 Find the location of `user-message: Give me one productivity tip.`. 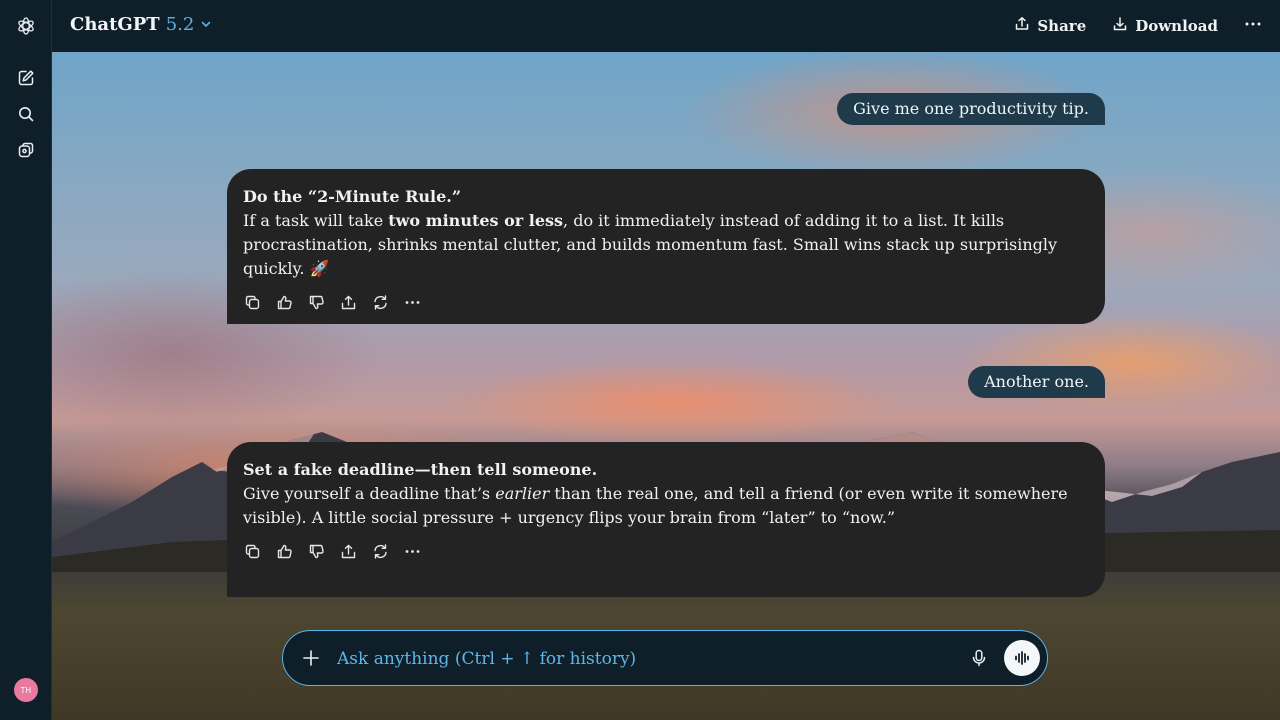

user-message: Give me one productivity tip. is located at coordinates (971, 109).